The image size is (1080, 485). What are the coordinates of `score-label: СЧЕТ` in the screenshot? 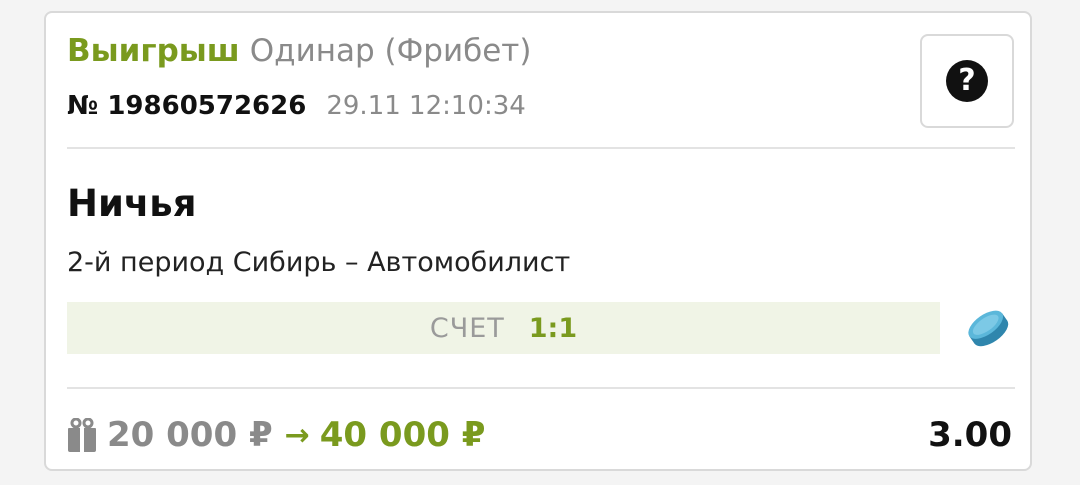 It's located at (467, 328).